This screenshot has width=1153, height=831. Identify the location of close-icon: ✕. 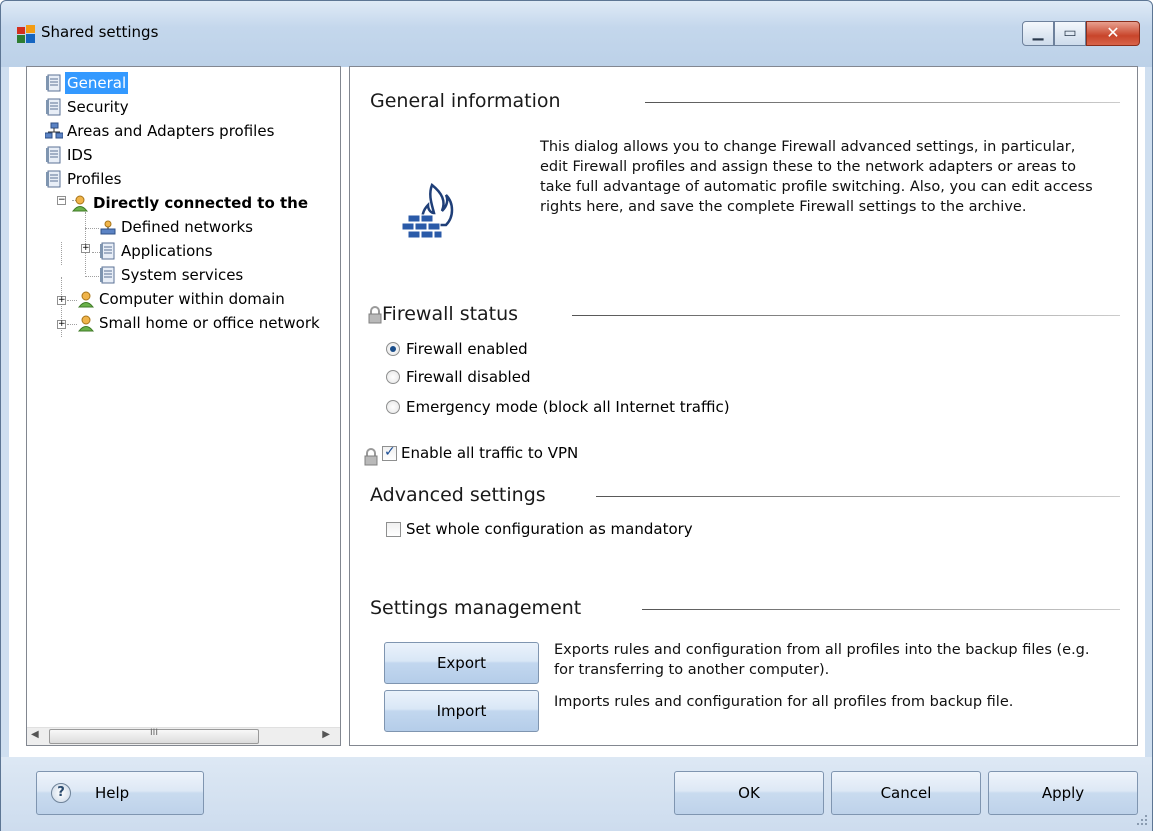
(1113, 32).